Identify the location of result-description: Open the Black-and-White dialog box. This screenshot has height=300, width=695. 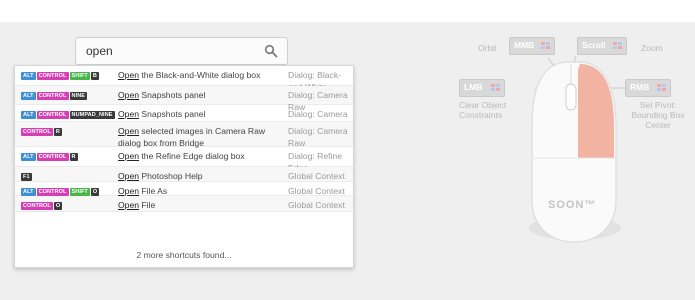
(203, 75).